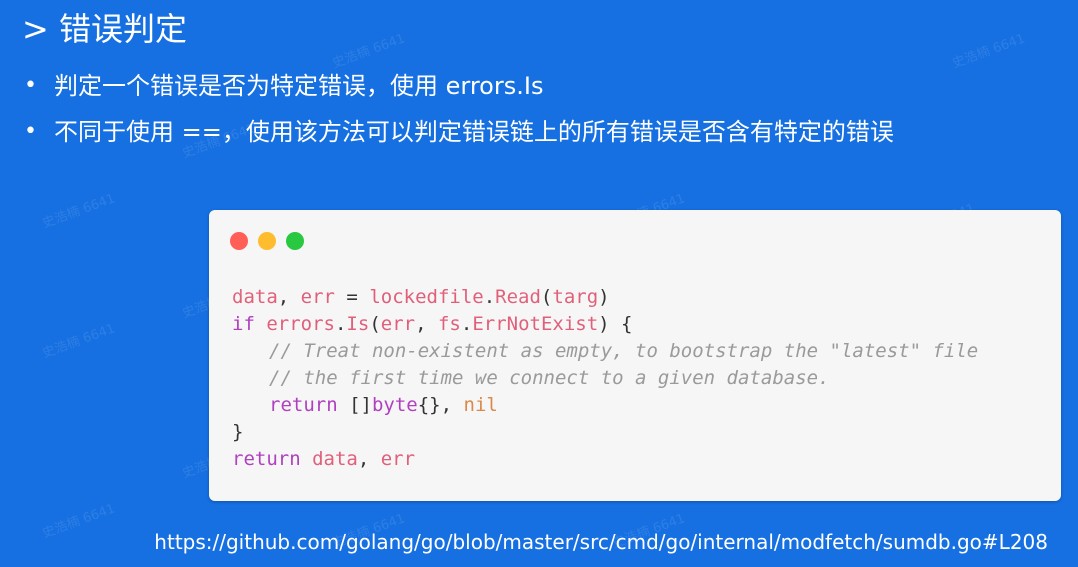  Describe the element at coordinates (605, 459) in the screenshot. I see `code-line: return data, err` at that location.